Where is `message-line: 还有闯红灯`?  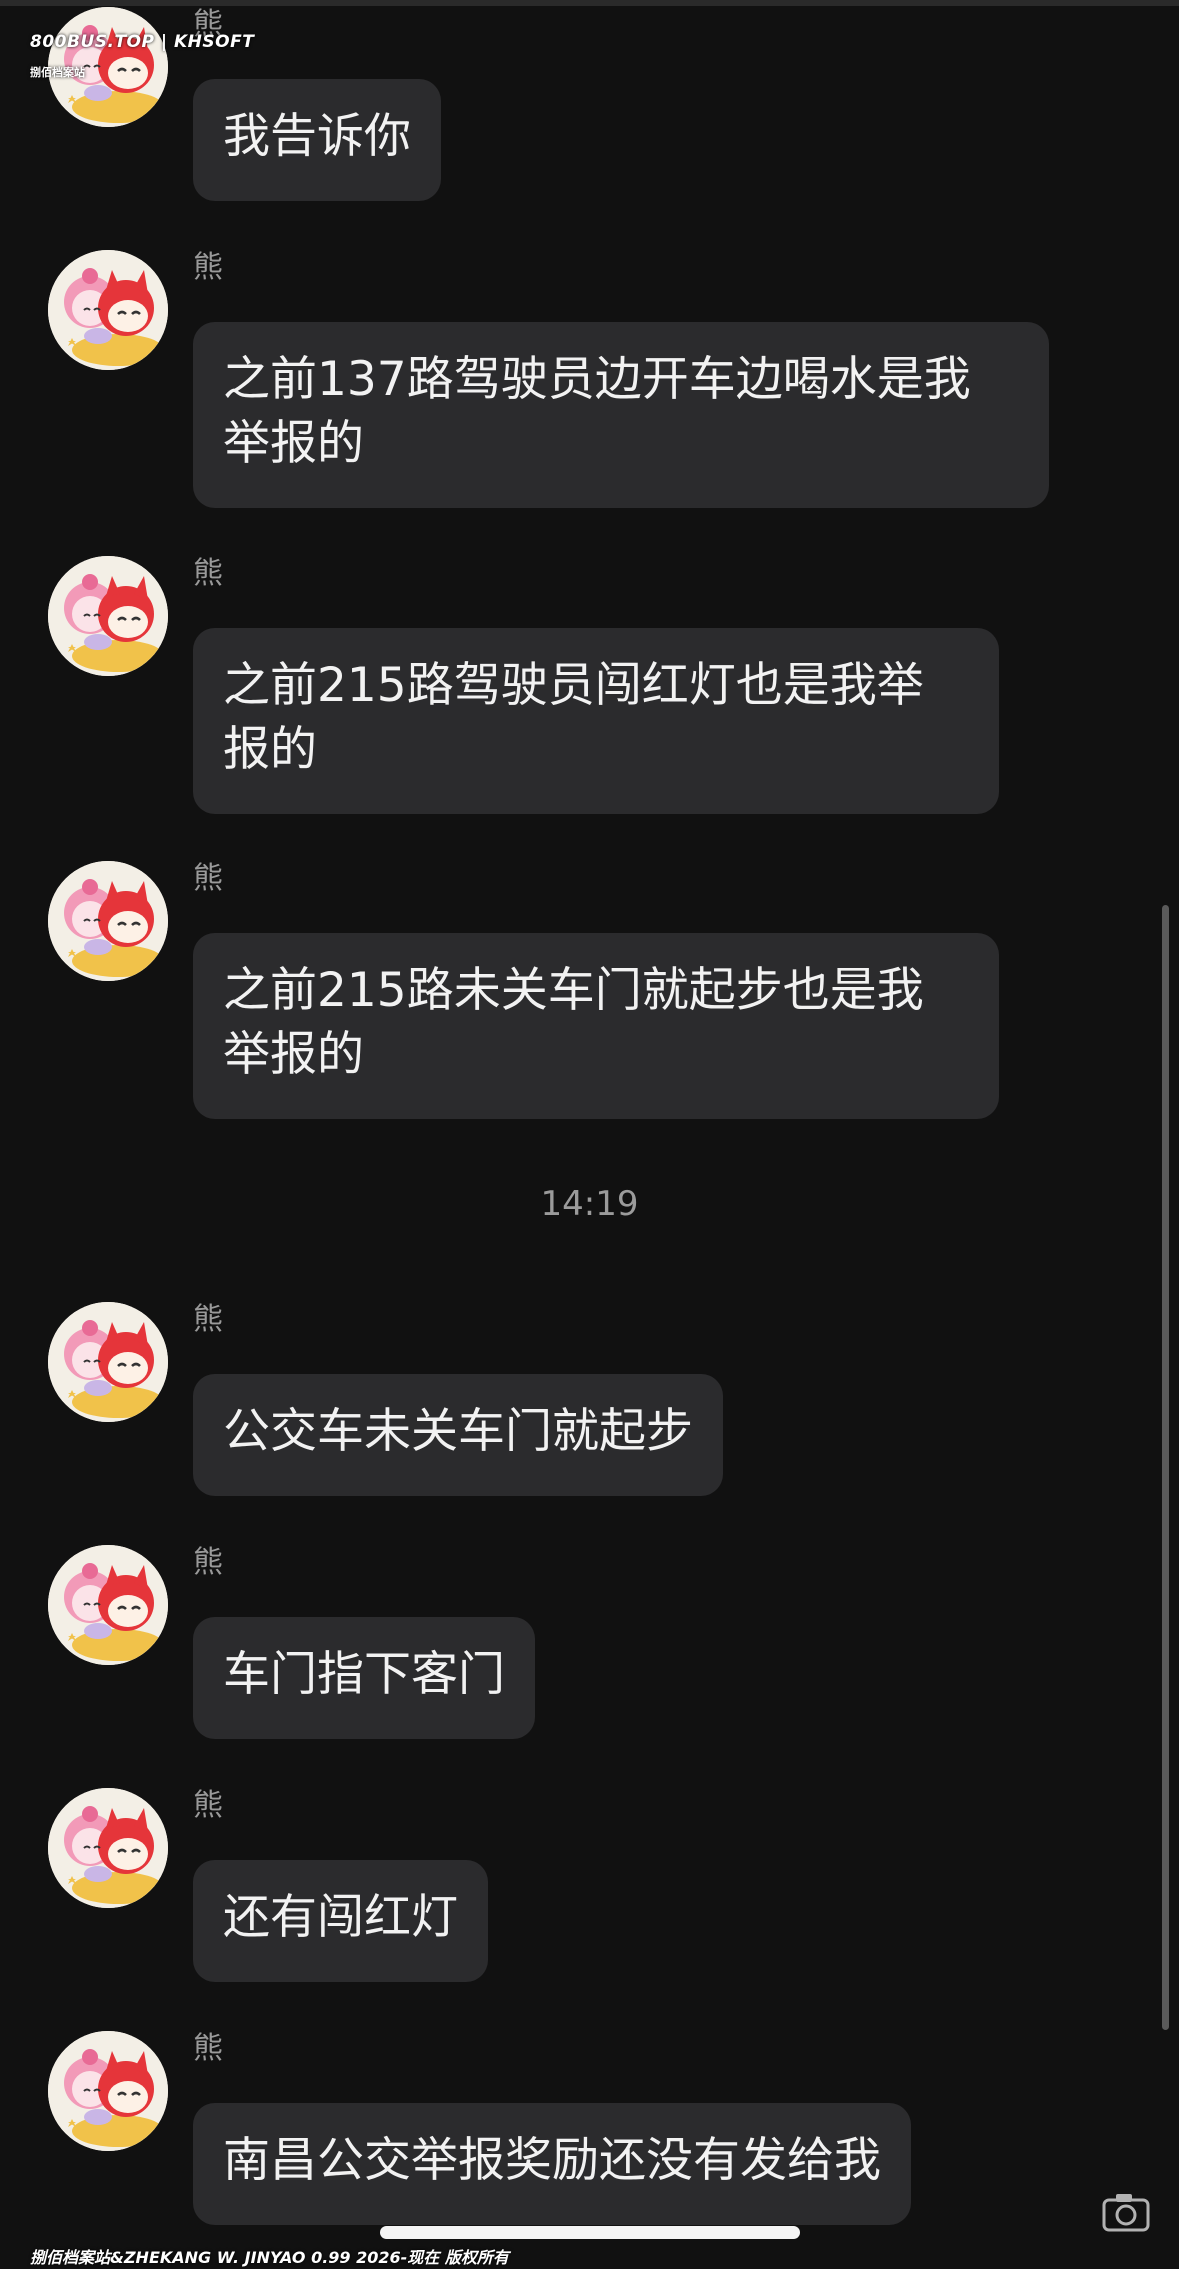
message-line: 还有闯红灯 is located at coordinates (340, 1917).